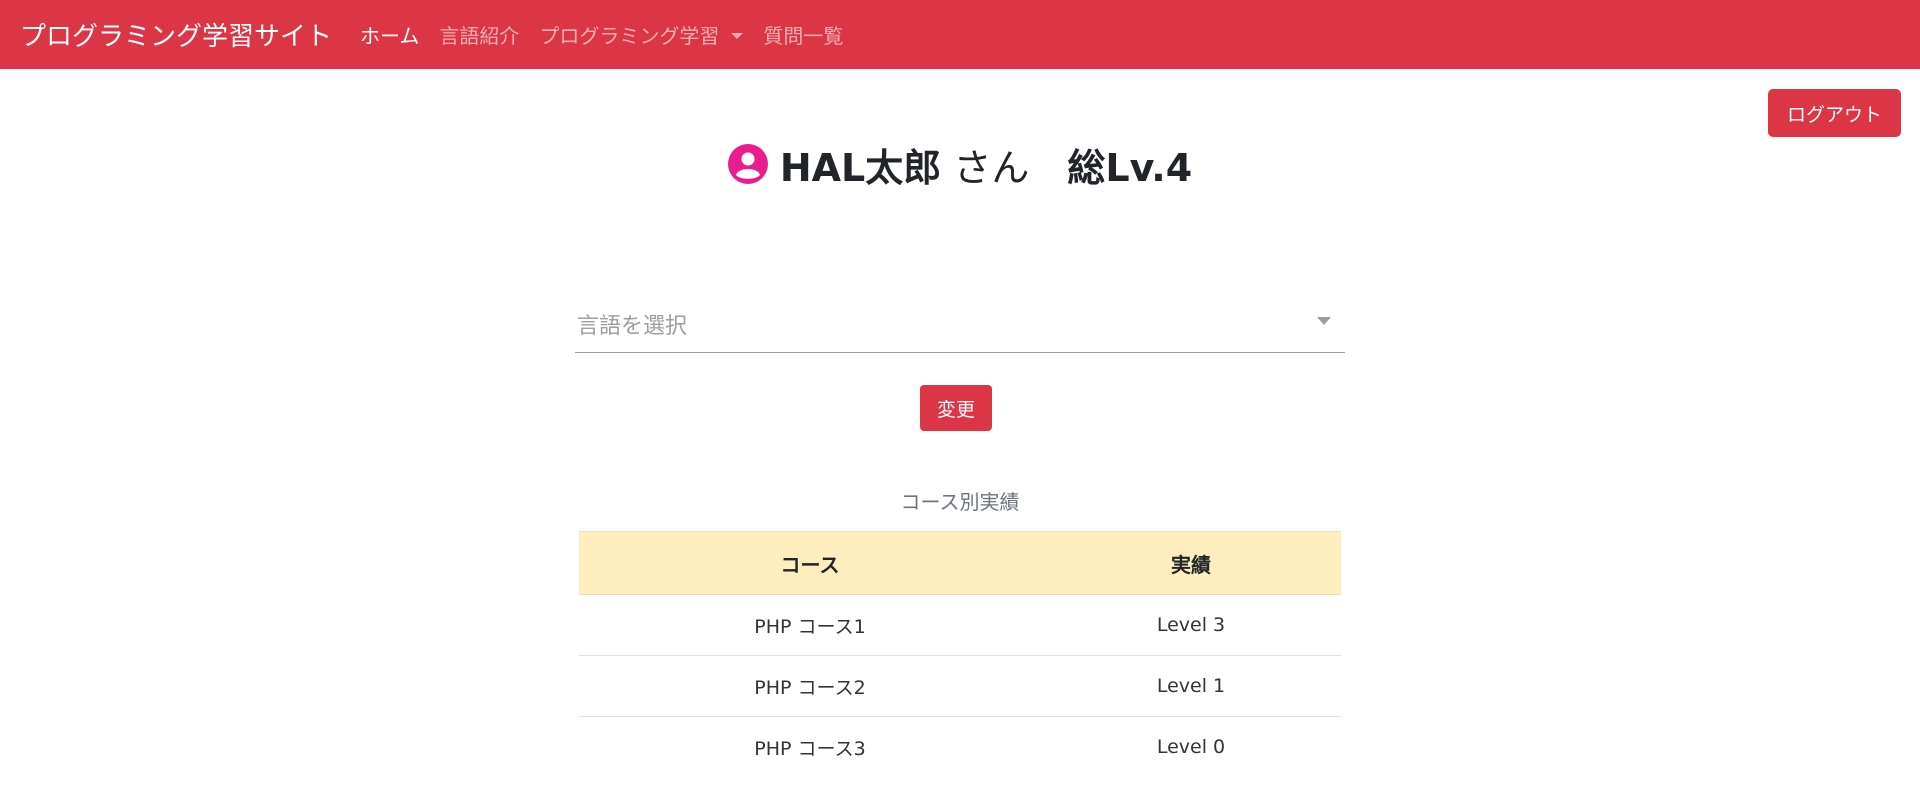  I want to click on column-header-result: 実績, so click(1191, 563).